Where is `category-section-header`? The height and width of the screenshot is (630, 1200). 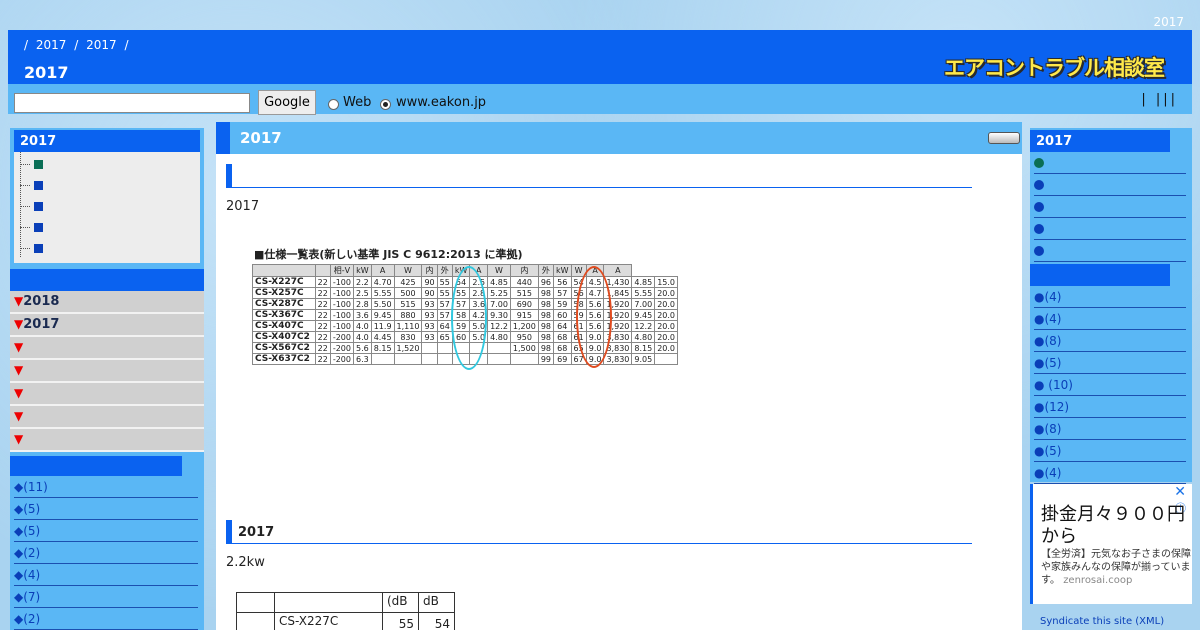 category-section-header is located at coordinates (96, 466).